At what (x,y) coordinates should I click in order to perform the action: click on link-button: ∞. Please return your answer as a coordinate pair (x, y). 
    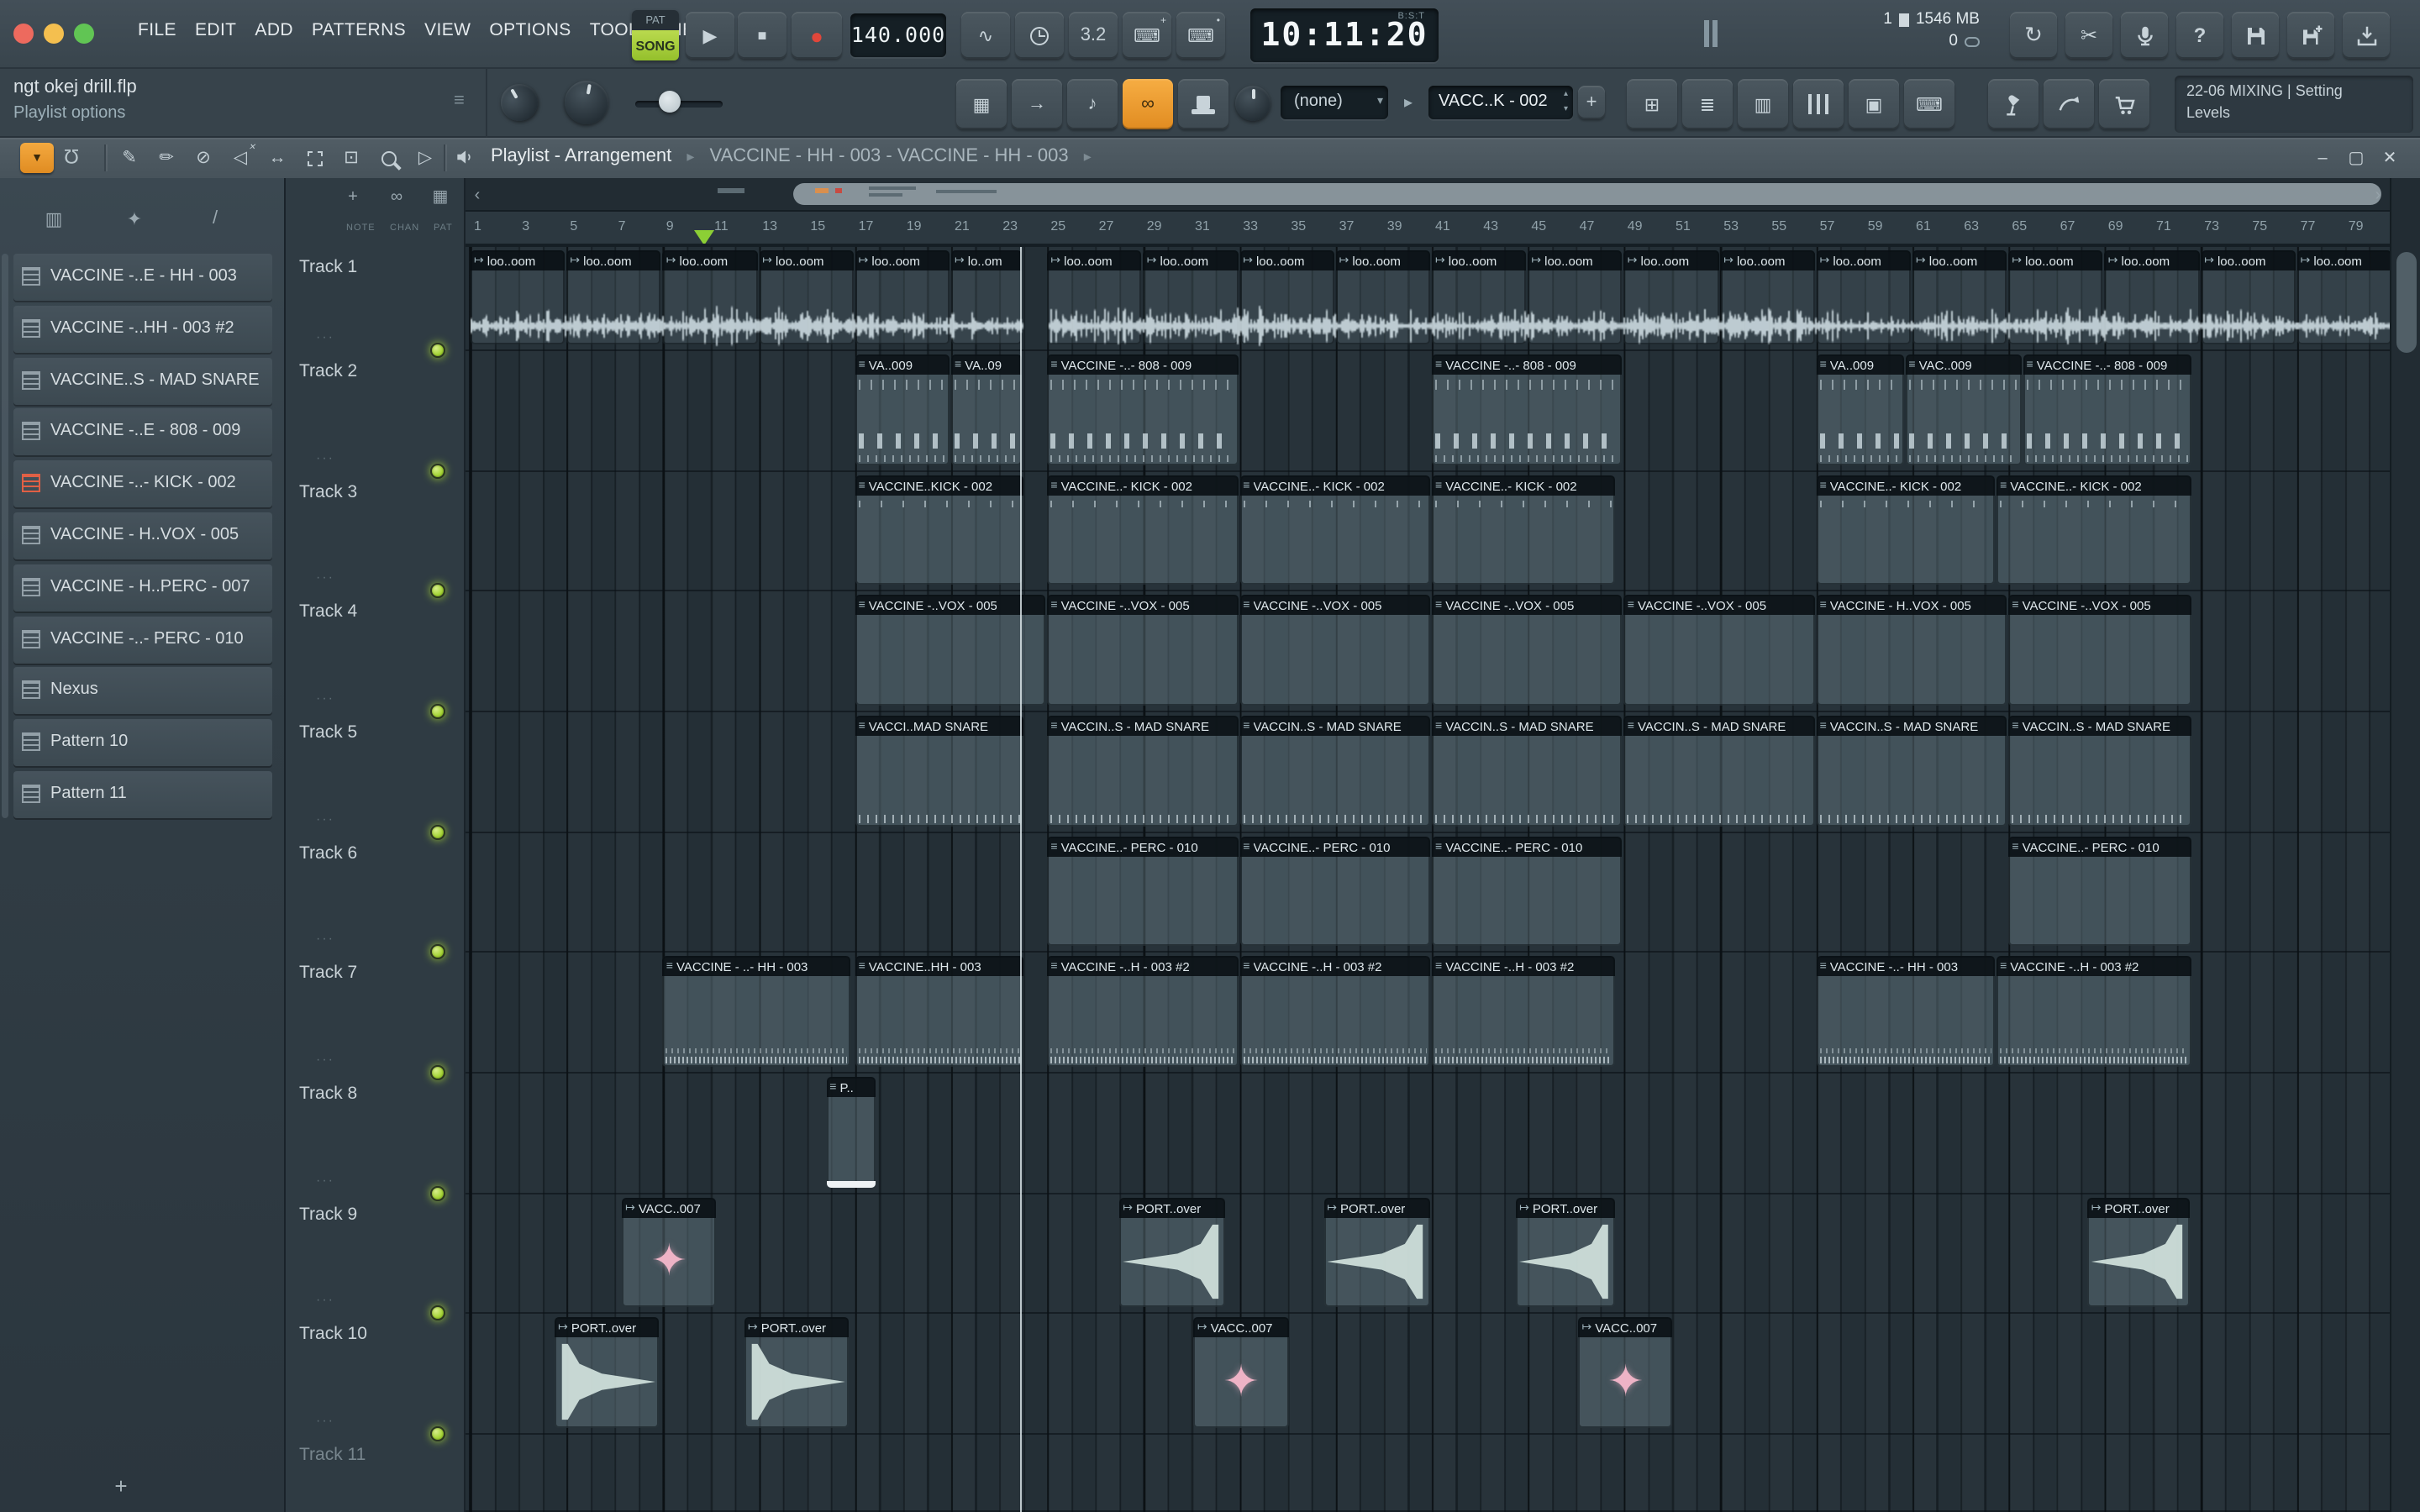
    Looking at the image, I should click on (1148, 104).